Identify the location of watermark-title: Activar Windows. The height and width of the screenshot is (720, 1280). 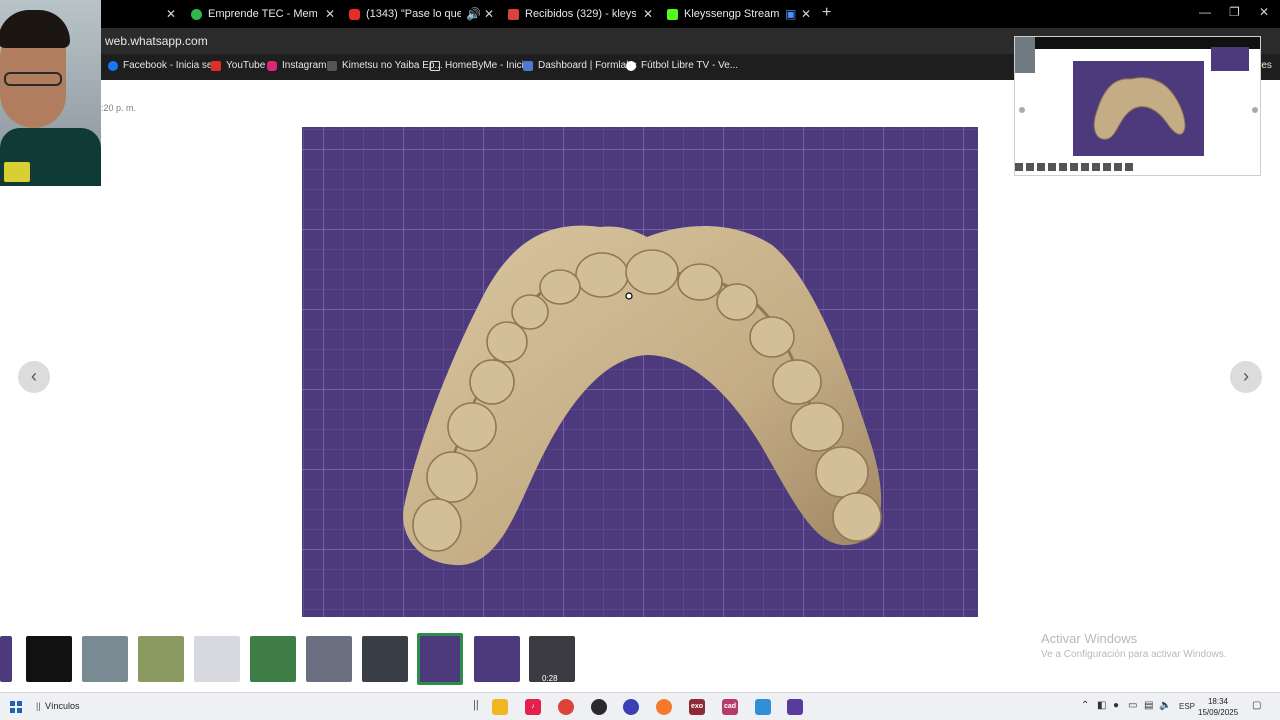
(1089, 638).